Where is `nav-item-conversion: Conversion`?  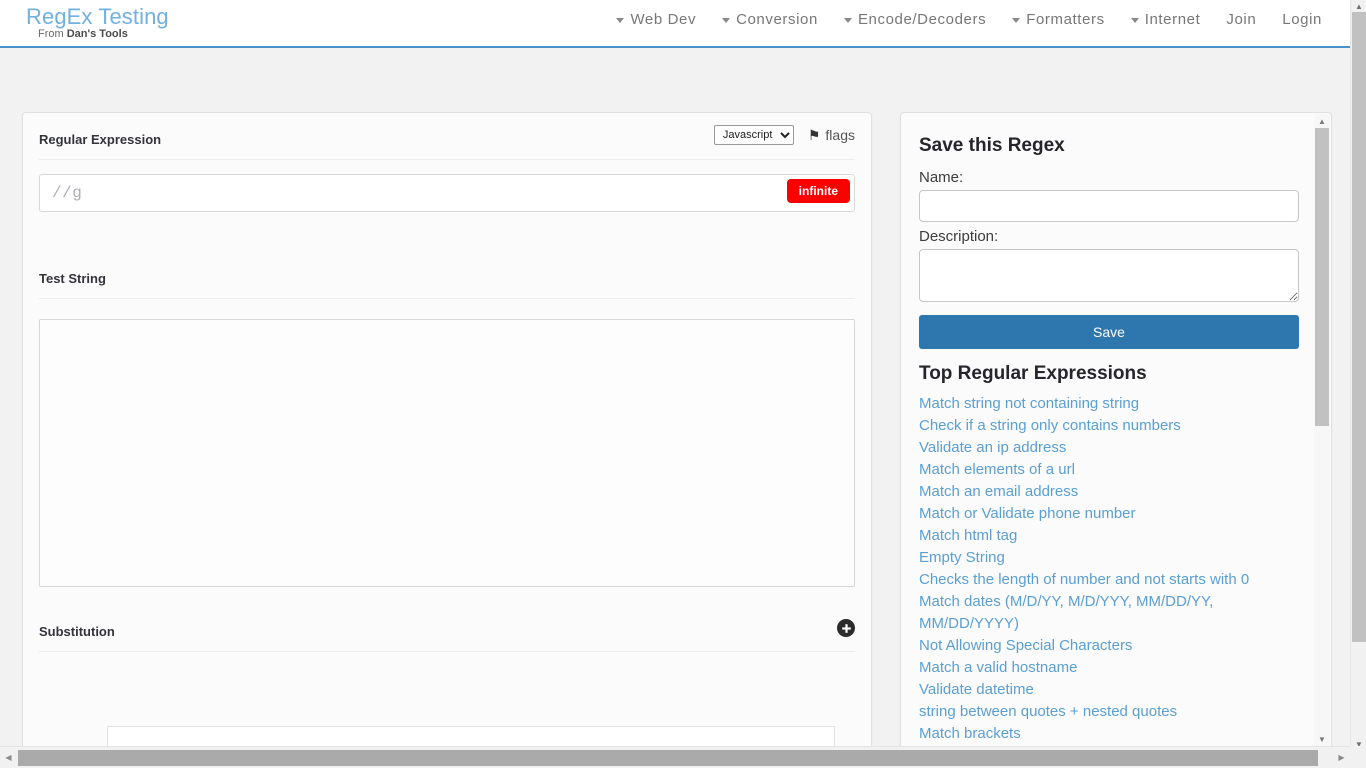 nav-item-conversion: Conversion is located at coordinates (770, 19).